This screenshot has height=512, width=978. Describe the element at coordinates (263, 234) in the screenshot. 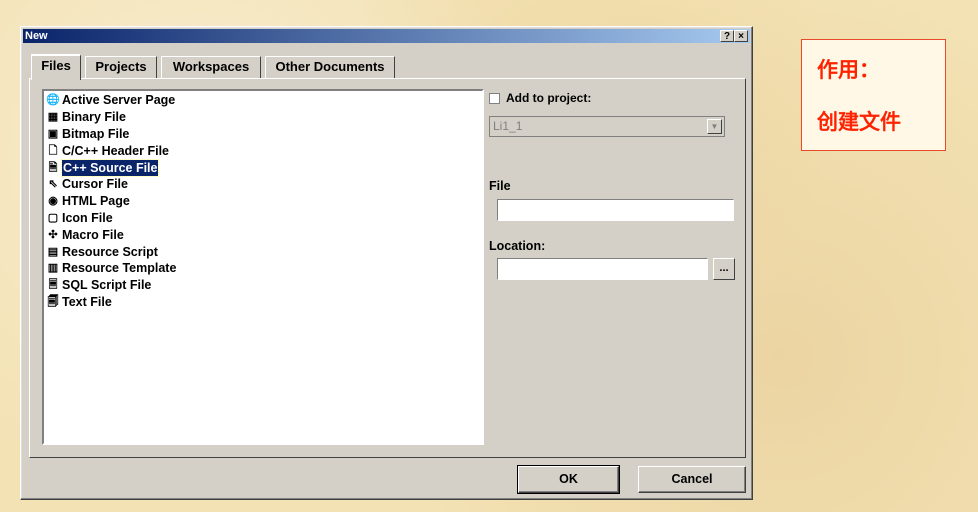

I see `list-item: ✣ Macro File` at that location.